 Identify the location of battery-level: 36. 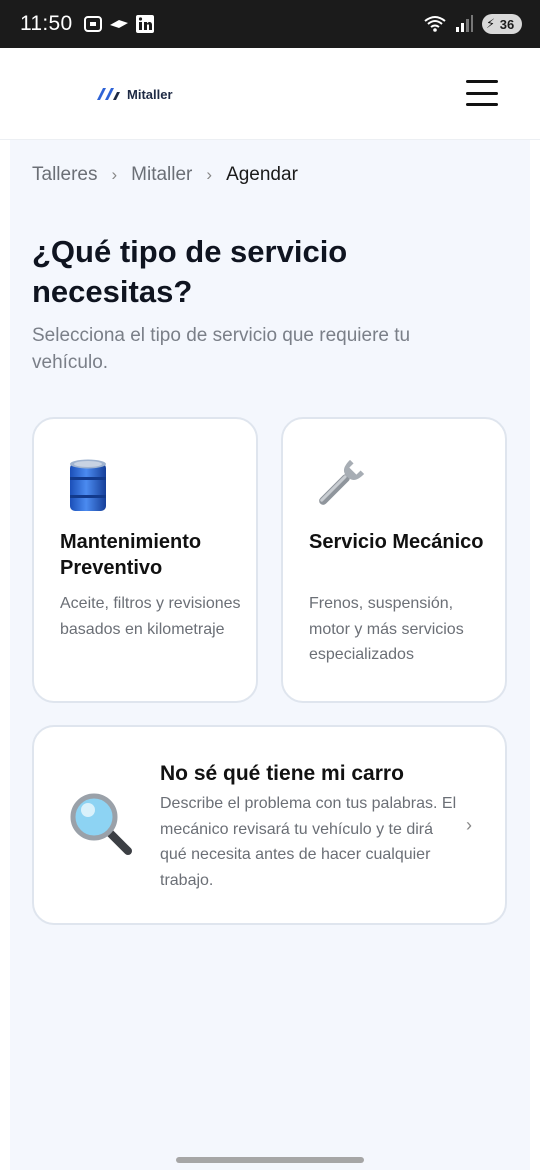
(507, 24).